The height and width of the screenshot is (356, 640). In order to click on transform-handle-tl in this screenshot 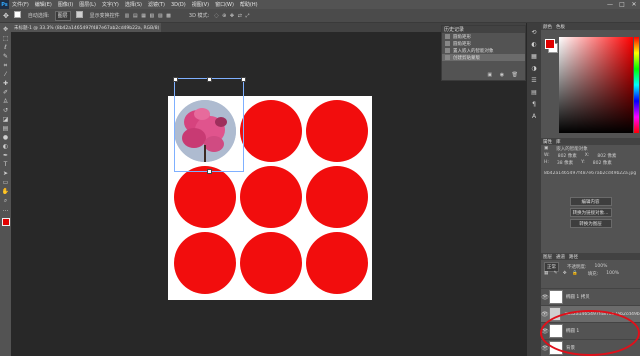, I will do `click(175, 79)`.